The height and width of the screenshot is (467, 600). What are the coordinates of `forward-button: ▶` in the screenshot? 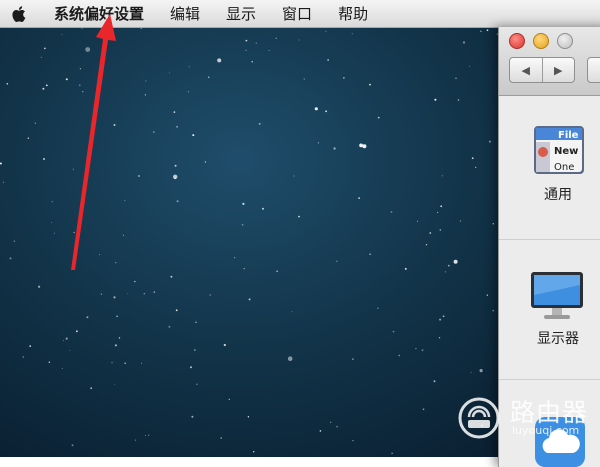 It's located at (558, 70).